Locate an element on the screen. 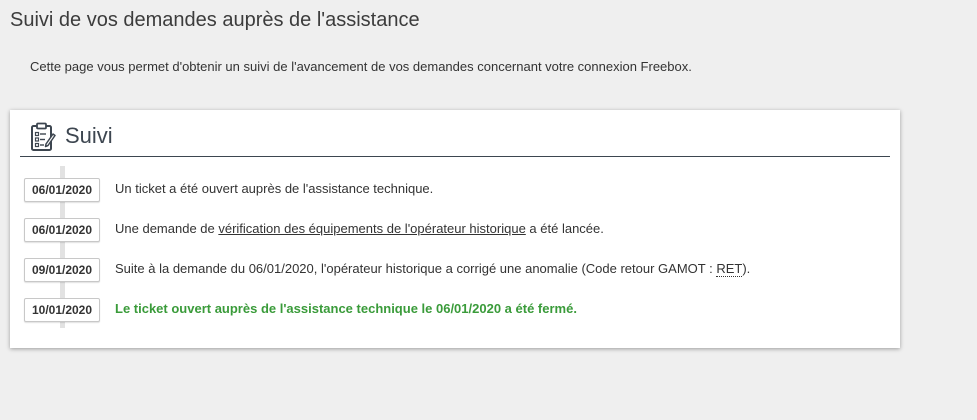 The height and width of the screenshot is (420, 977). event-date-badge: 10/01/2020 is located at coordinates (62, 310).